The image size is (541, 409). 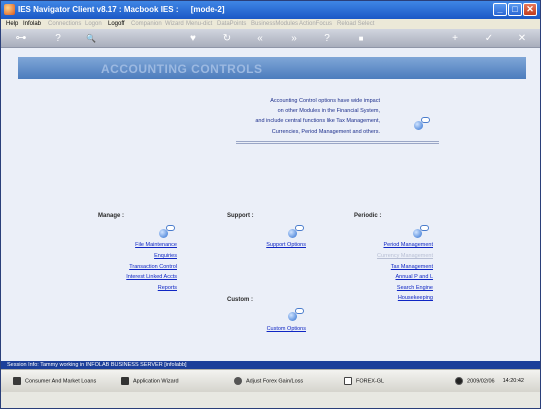 What do you see at coordinates (348, 381) in the screenshot?
I see `folder-icon` at bounding box center [348, 381].